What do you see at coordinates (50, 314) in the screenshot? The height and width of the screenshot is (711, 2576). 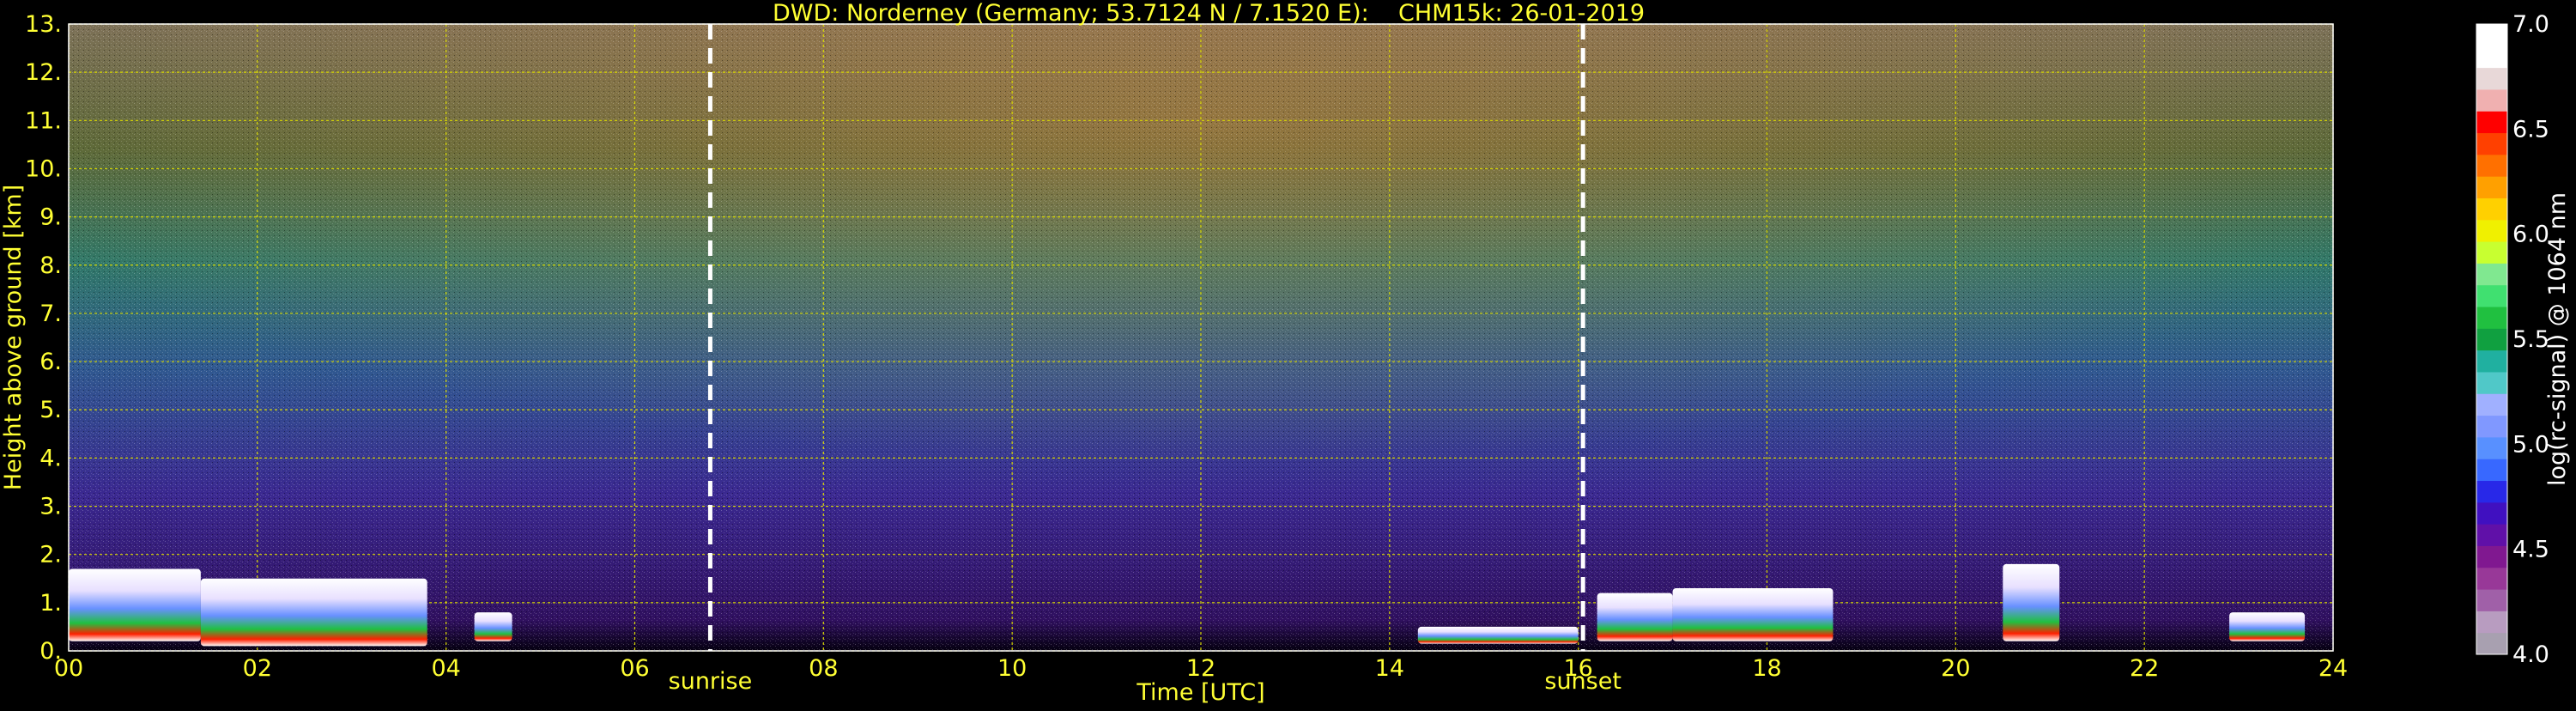 I see `y-tick-label: 7.` at bounding box center [50, 314].